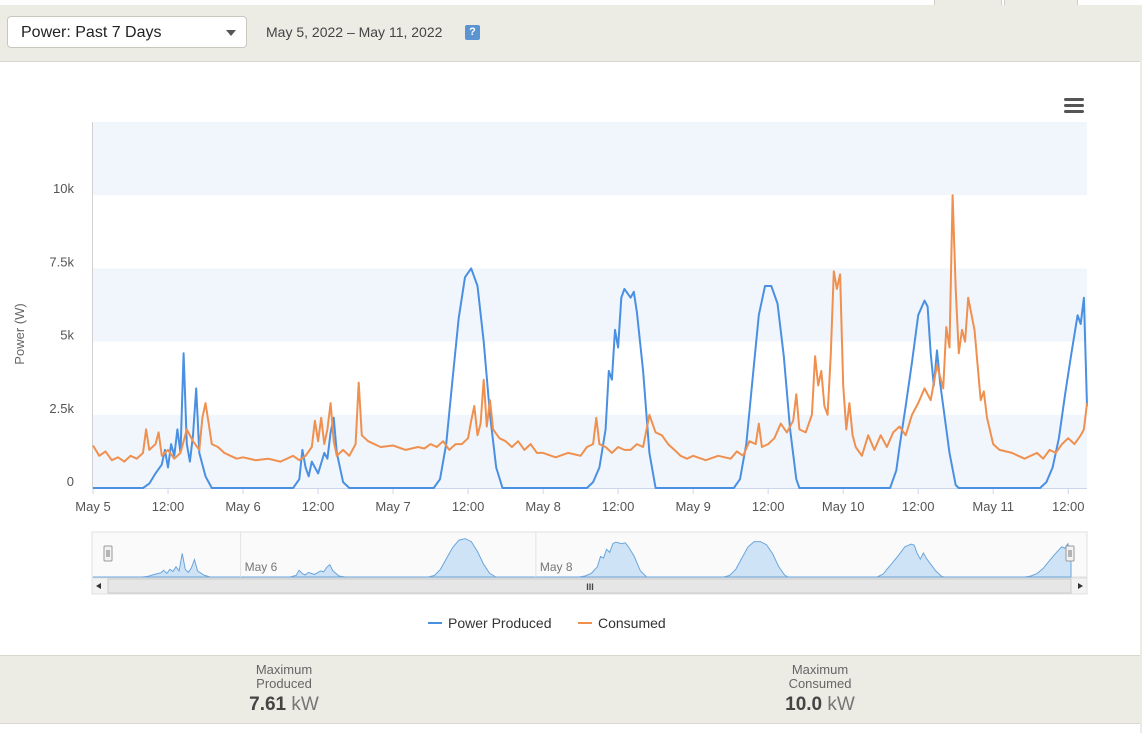 The image size is (1142, 733). Describe the element at coordinates (70, 481) in the screenshot. I see `y-tick-label: 0` at that location.